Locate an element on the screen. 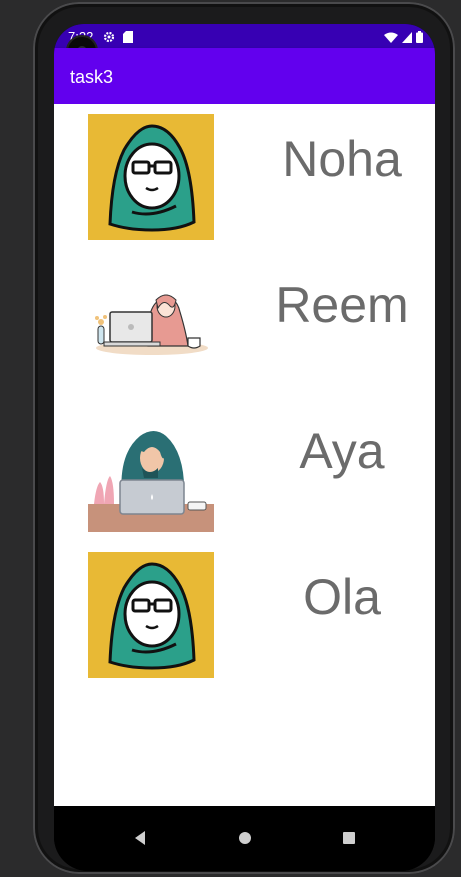 The height and width of the screenshot is (877, 461). contact-name: Aya is located at coordinates (342, 451).